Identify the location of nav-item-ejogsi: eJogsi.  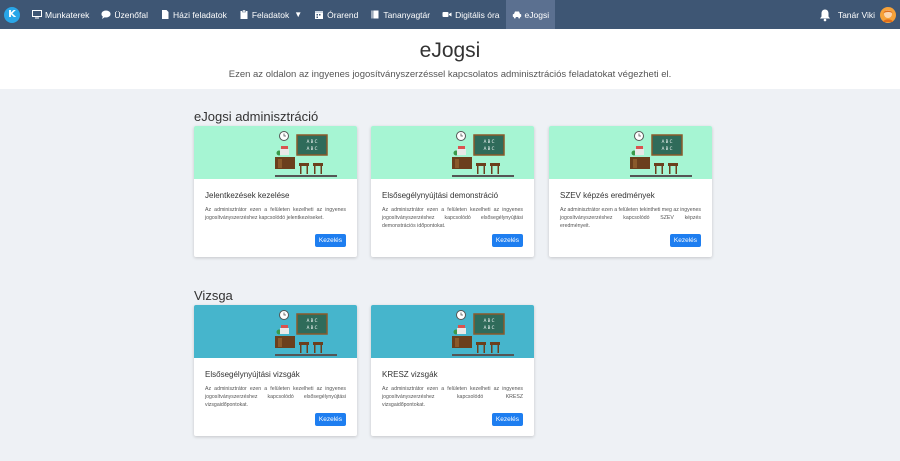
(530, 14).